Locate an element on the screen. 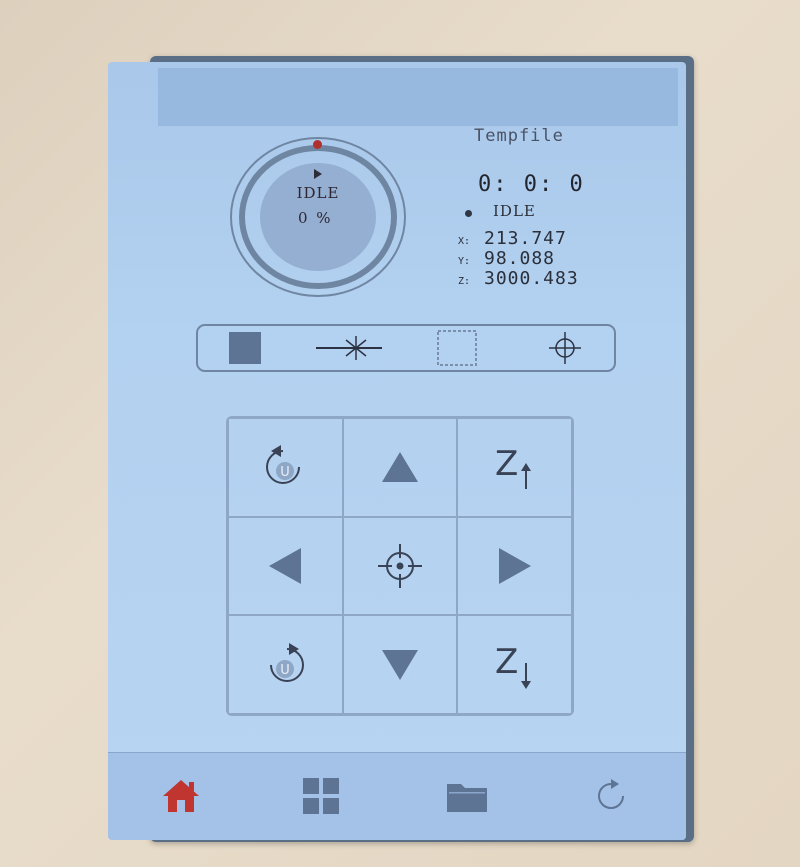  laser-beam-icon is located at coordinates (349, 348).